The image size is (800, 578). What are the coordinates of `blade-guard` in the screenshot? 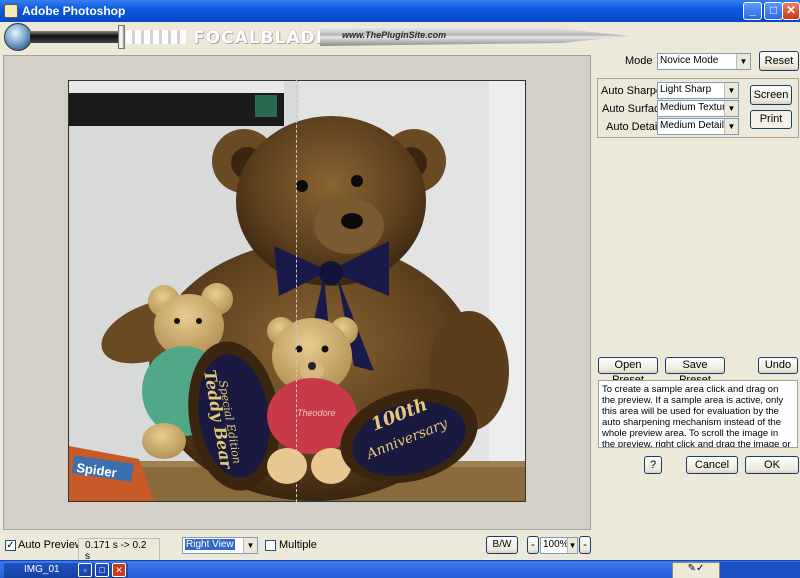 It's located at (121, 37).